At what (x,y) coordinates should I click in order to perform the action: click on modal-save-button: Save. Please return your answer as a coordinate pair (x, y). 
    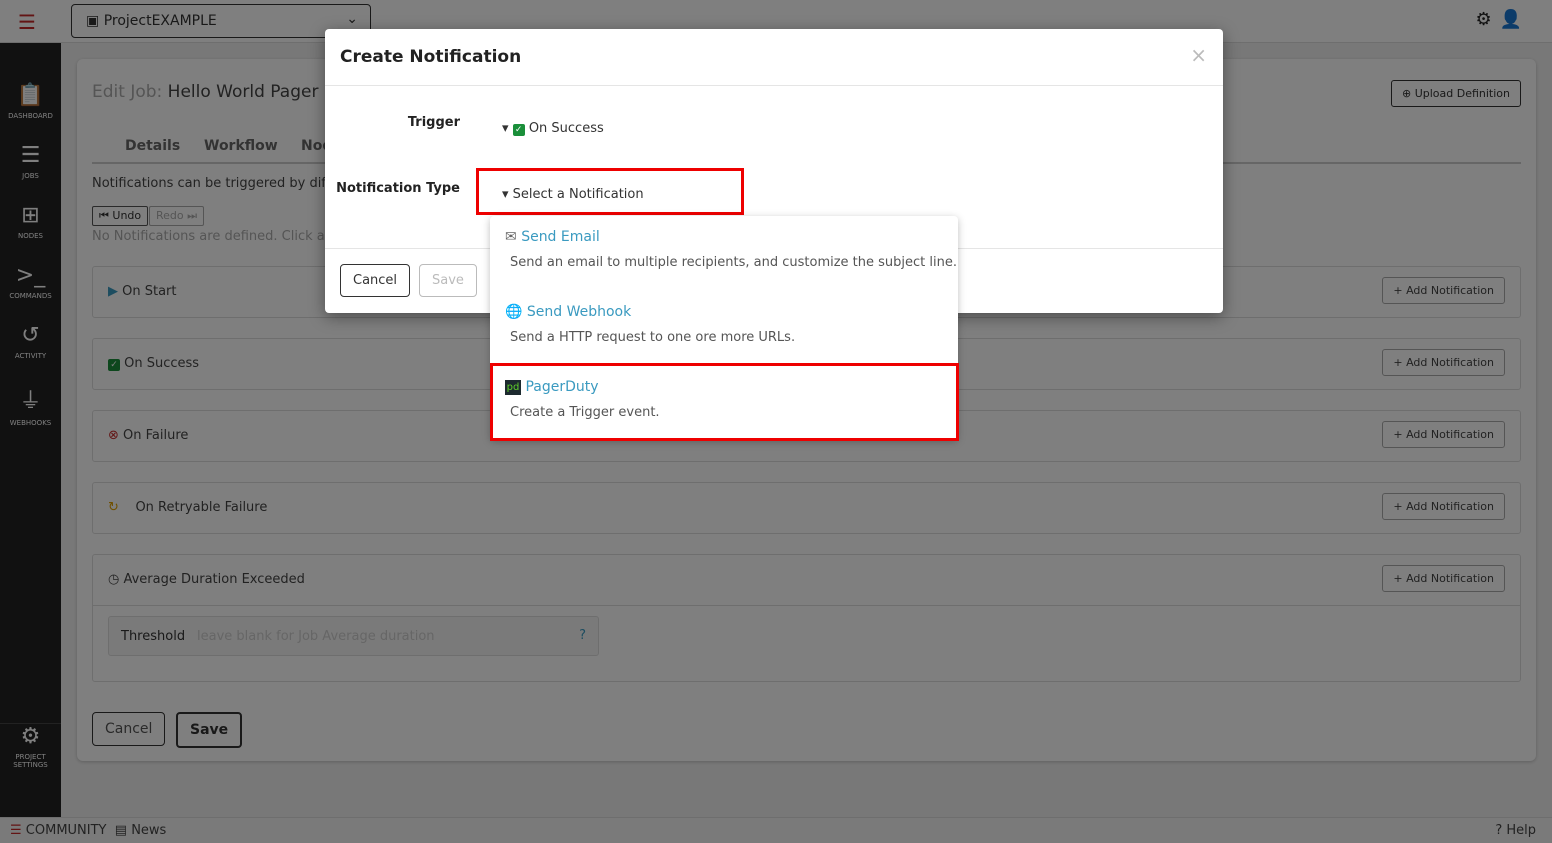
    Looking at the image, I should click on (448, 280).